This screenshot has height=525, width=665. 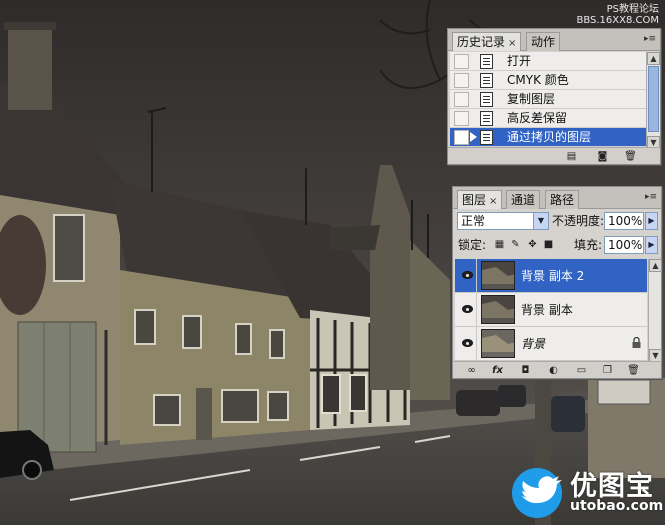 What do you see at coordinates (551, 344) in the screenshot?
I see `layer-row-background: 背景` at bounding box center [551, 344].